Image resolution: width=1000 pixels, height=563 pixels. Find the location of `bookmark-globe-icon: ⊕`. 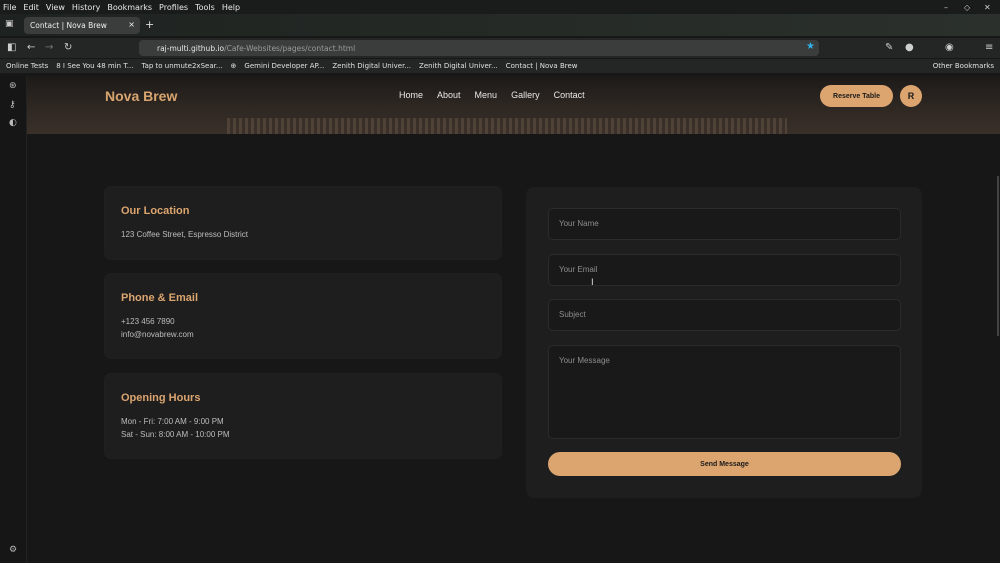

bookmark-globe-icon: ⊕ is located at coordinates (234, 66).